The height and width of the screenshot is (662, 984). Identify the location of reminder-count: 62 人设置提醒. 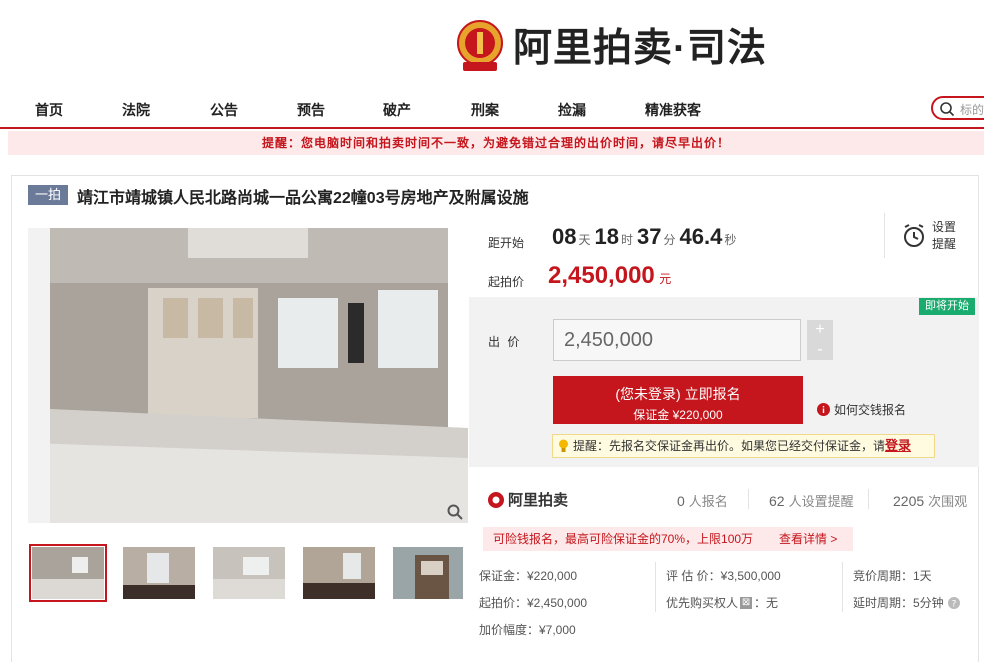
(811, 500).